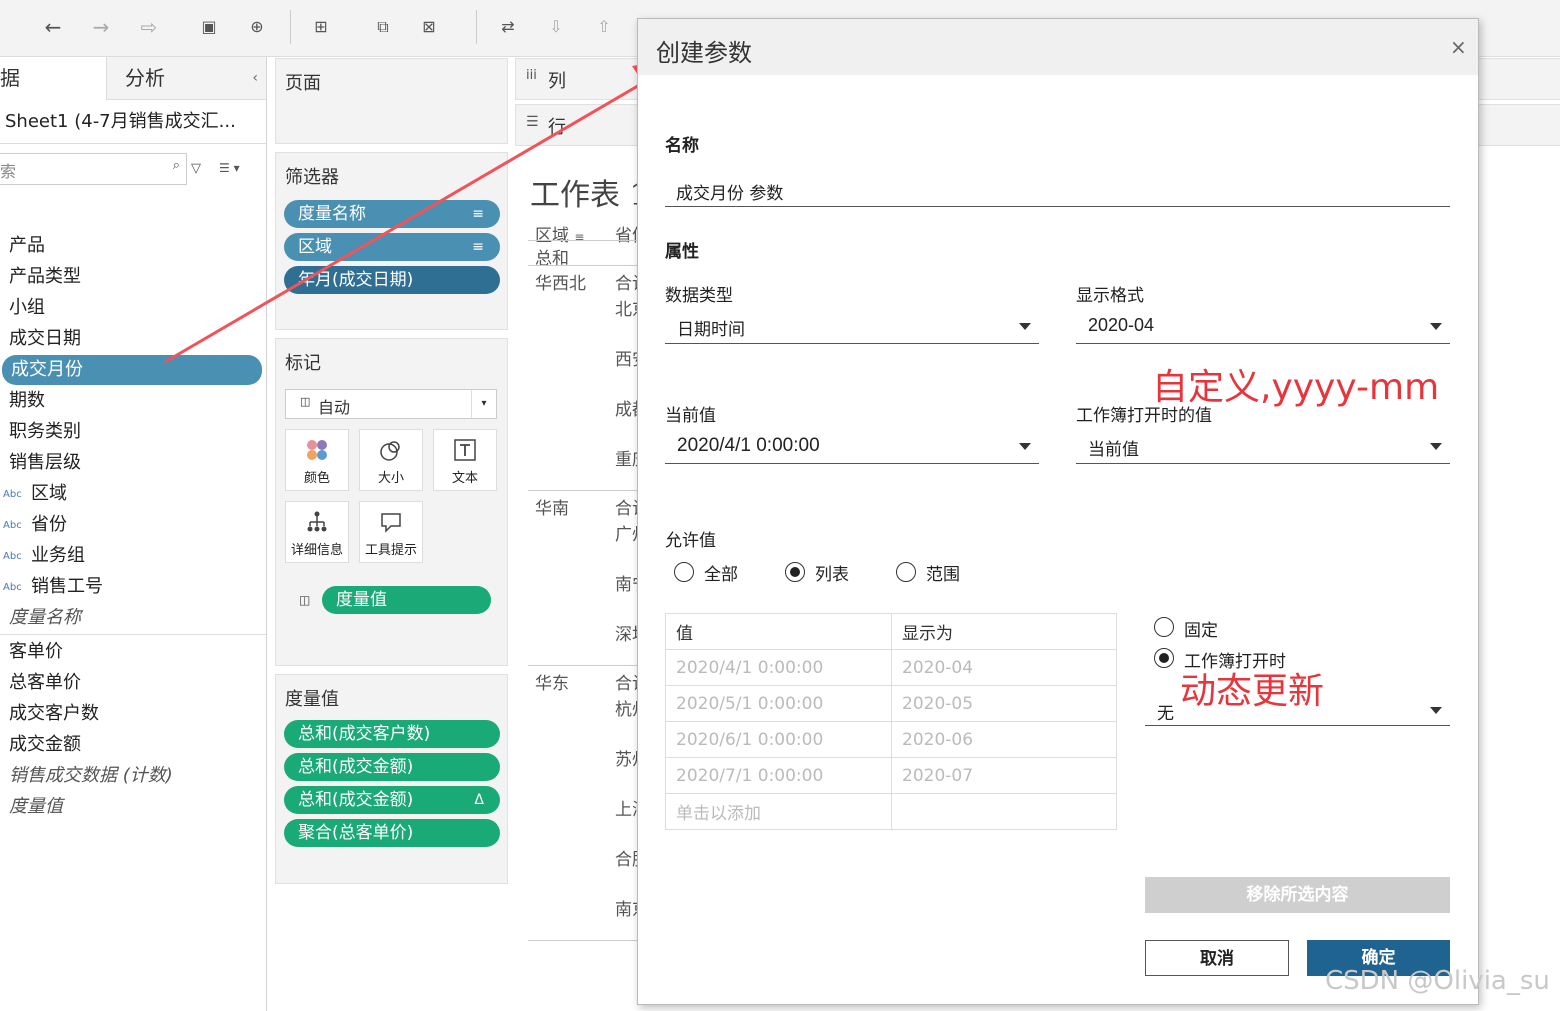  Describe the element at coordinates (1263, 447) in the screenshot. I see `open-value-select: 当前值` at that location.